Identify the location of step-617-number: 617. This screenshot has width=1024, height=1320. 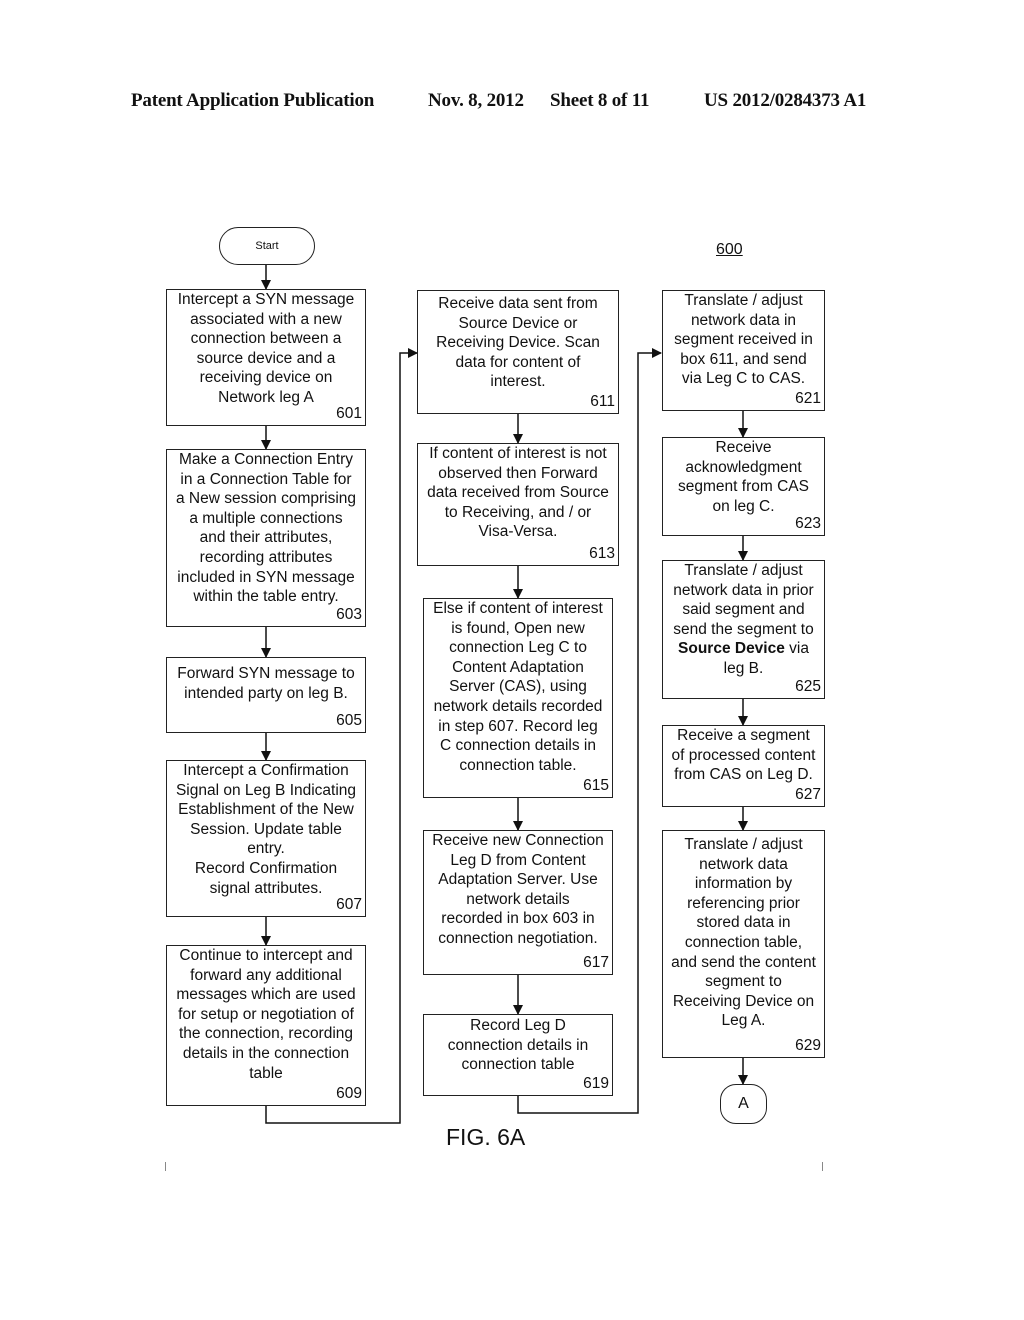
(596, 963).